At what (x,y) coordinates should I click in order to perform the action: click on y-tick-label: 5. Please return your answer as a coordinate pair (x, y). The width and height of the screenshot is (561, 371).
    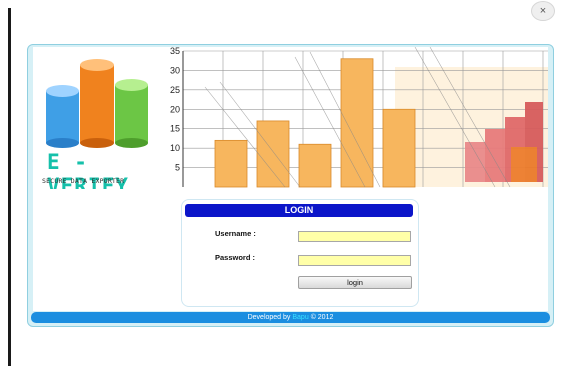
    Looking at the image, I should click on (177, 168).